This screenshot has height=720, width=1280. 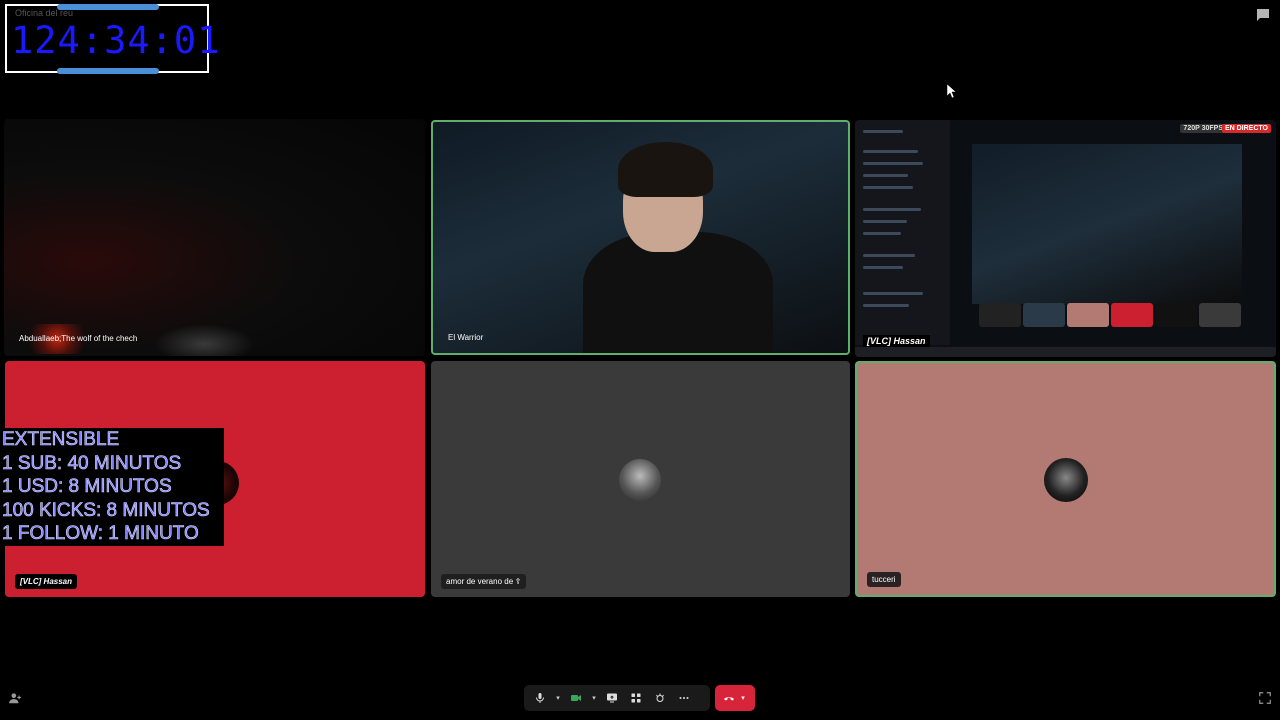 I want to click on screen-share-button, so click(x=612, y=698).